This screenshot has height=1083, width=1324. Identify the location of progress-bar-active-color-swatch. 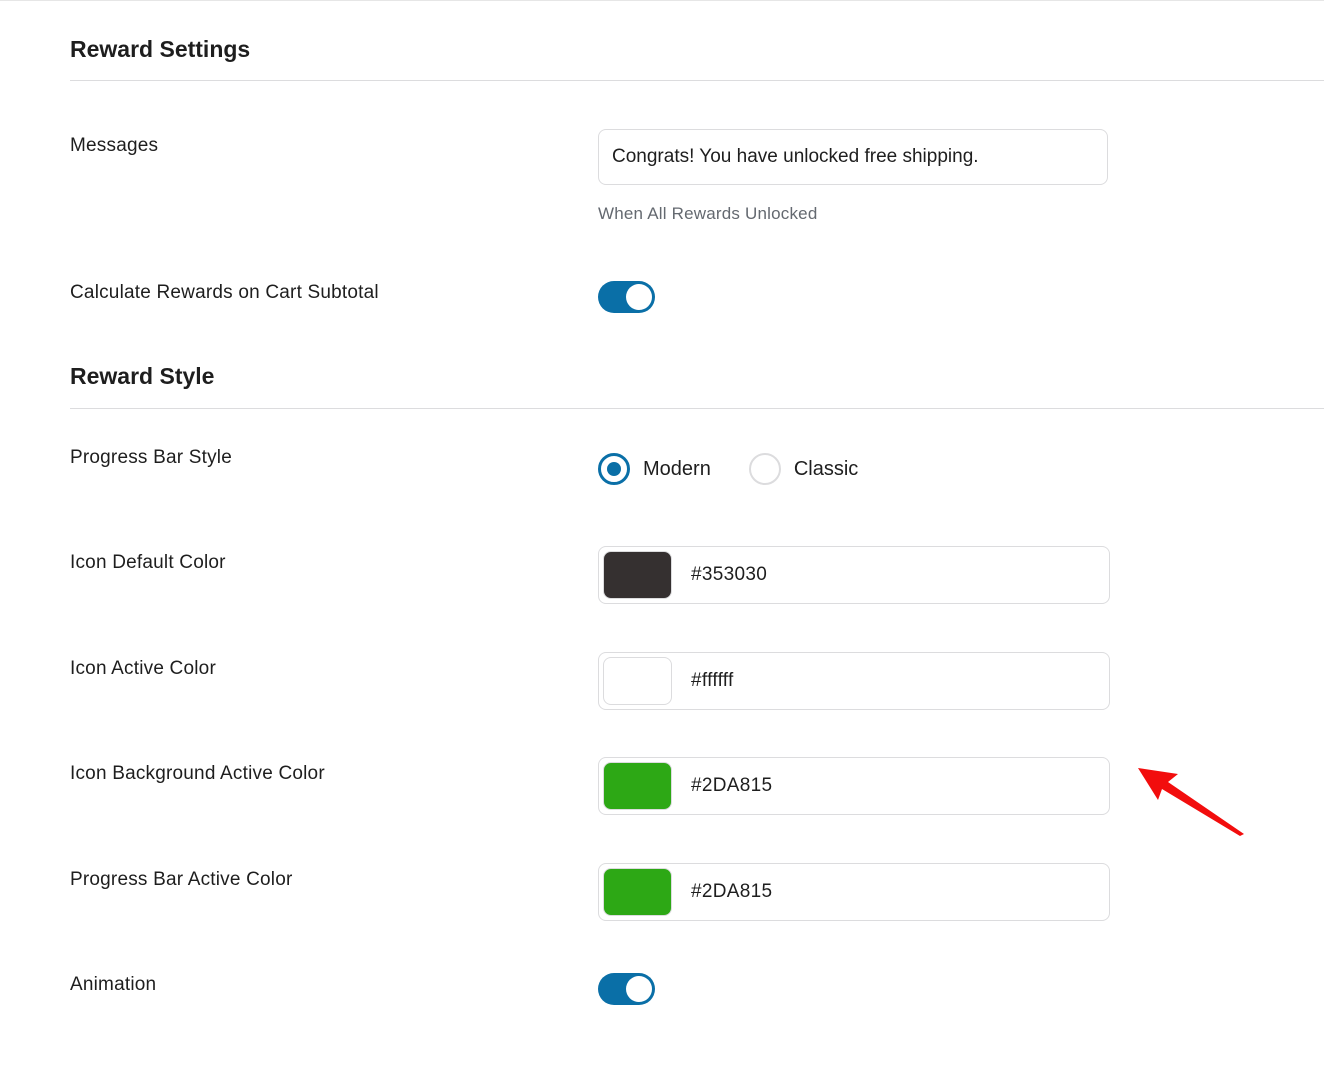
(637, 892).